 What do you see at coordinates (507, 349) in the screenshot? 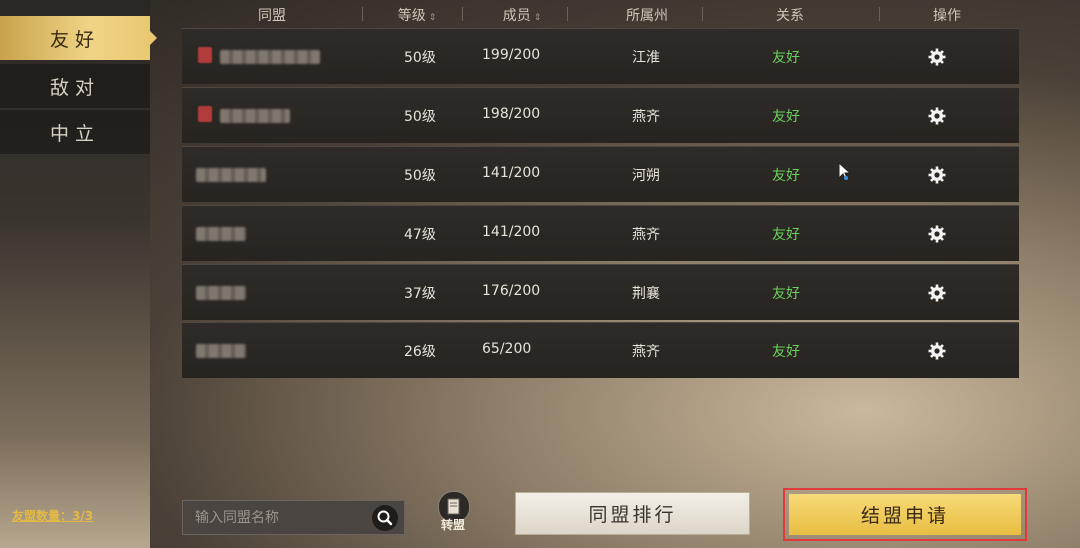
I see `members-cell: 65/200` at bounding box center [507, 349].